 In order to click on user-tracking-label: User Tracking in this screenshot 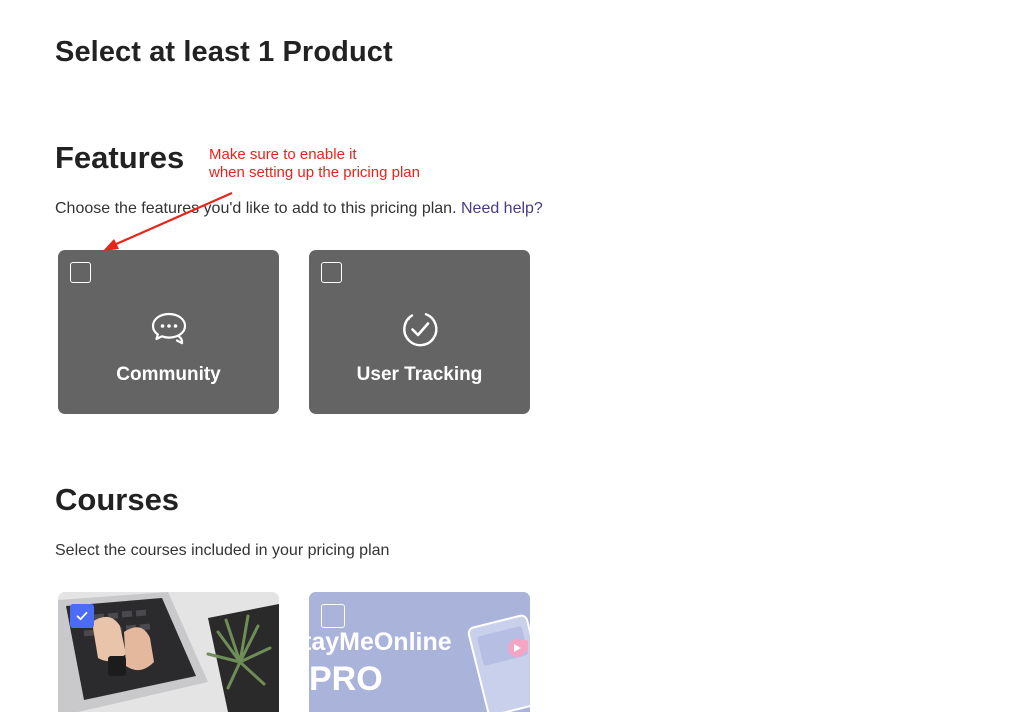, I will do `click(419, 374)`.